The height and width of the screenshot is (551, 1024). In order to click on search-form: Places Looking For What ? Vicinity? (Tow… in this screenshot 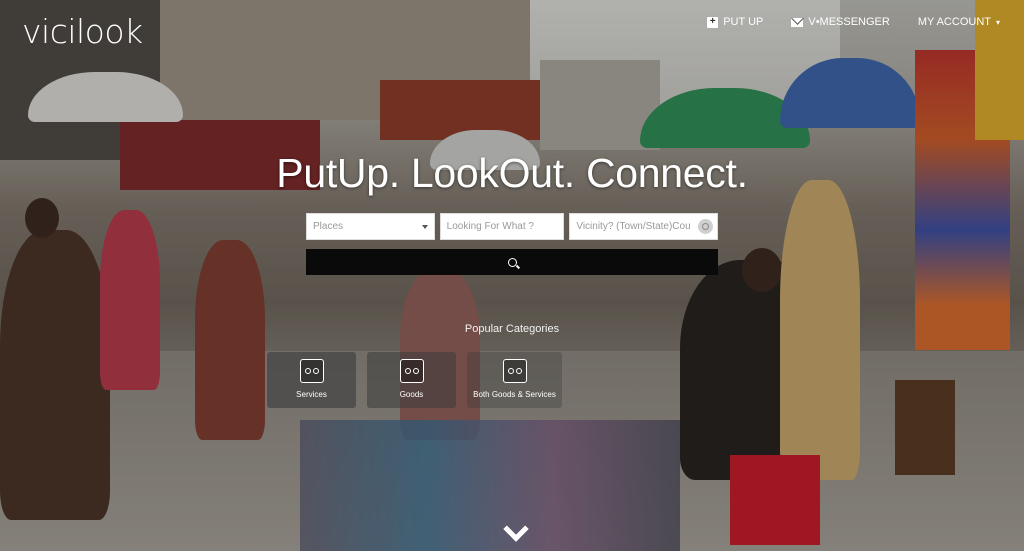, I will do `click(512, 226)`.